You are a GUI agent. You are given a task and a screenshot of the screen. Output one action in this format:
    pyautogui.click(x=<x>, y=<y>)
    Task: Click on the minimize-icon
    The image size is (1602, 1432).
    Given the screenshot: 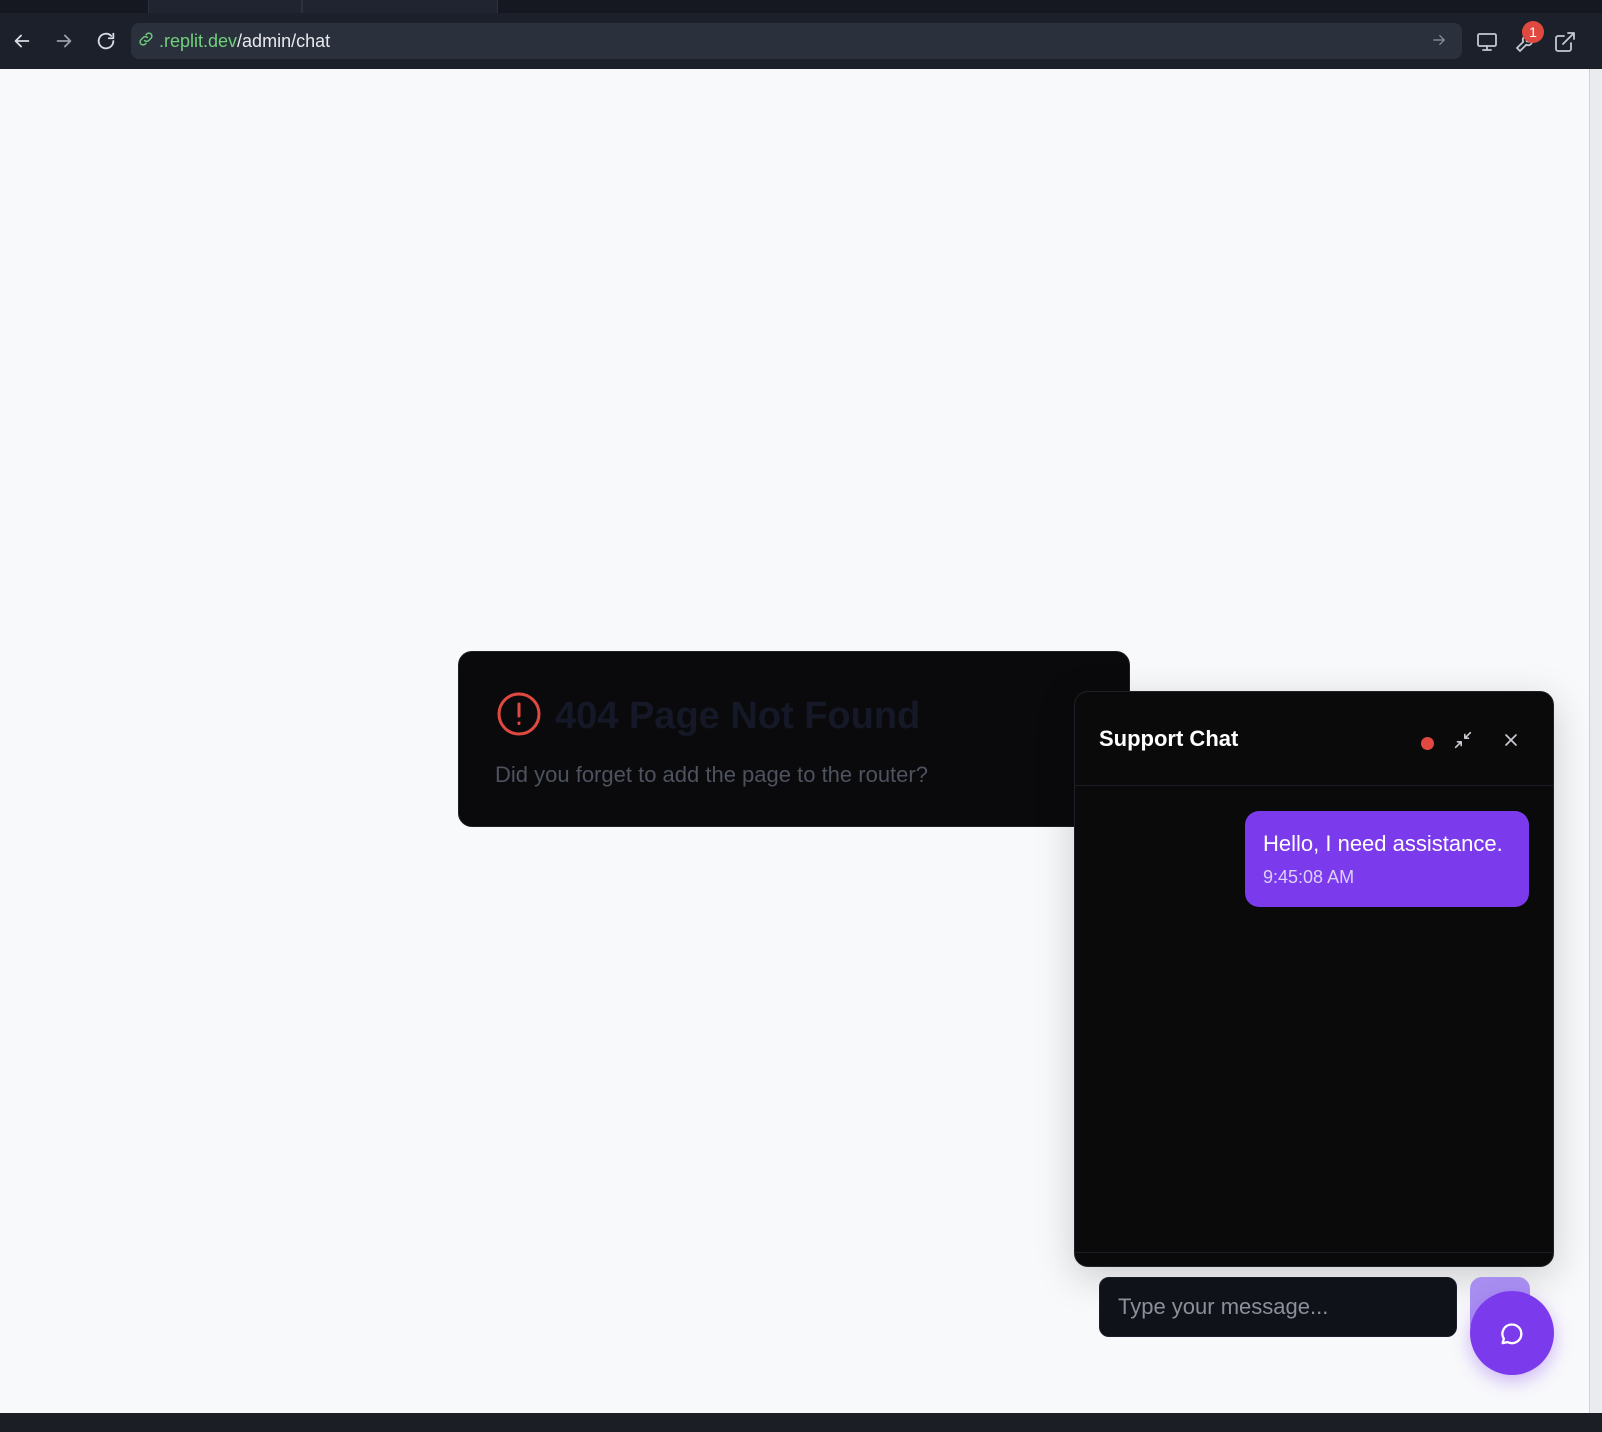 What is the action you would take?
    pyautogui.click(x=1463, y=740)
    